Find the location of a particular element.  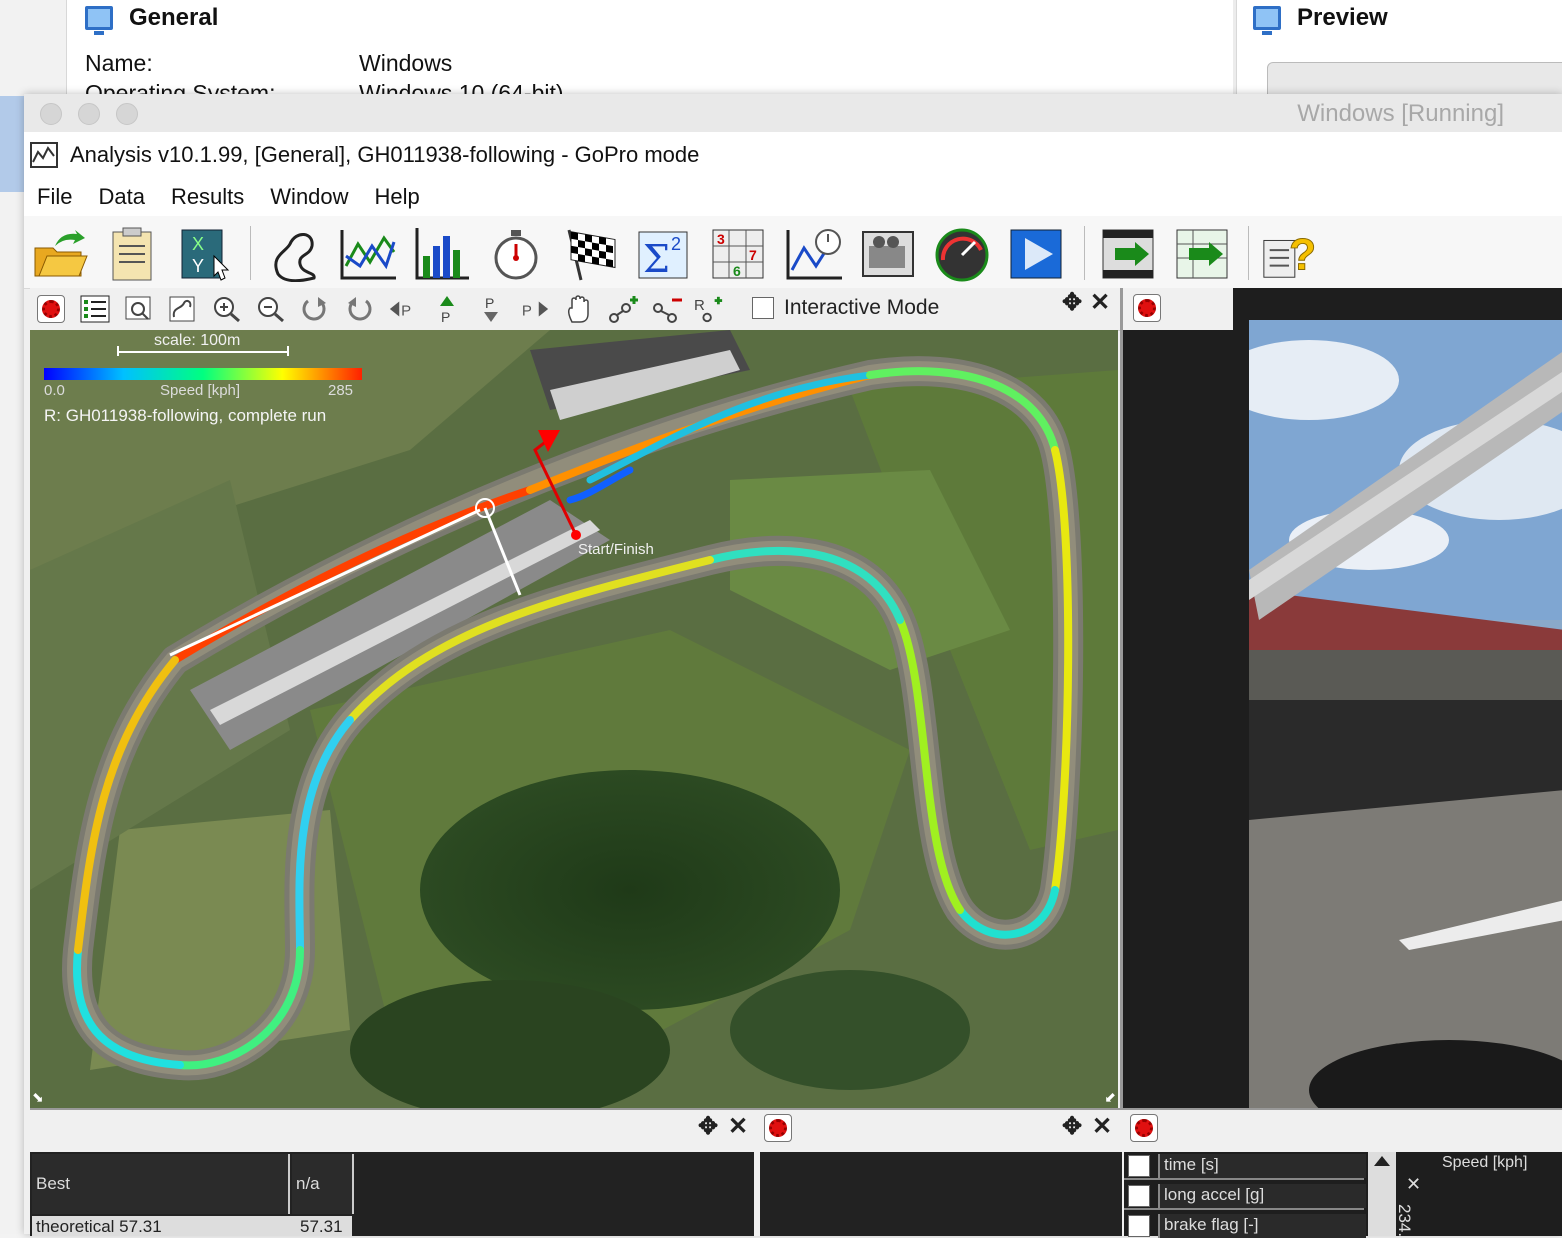

zoom-out-icon is located at coordinates (271, 309).